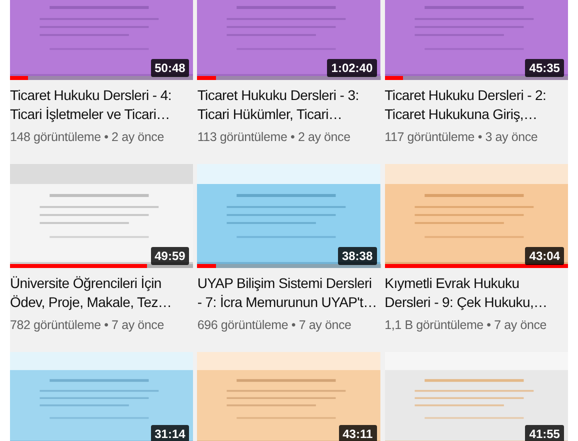  What do you see at coordinates (170, 432) in the screenshot?
I see `duration-badge: 31:14` at bounding box center [170, 432].